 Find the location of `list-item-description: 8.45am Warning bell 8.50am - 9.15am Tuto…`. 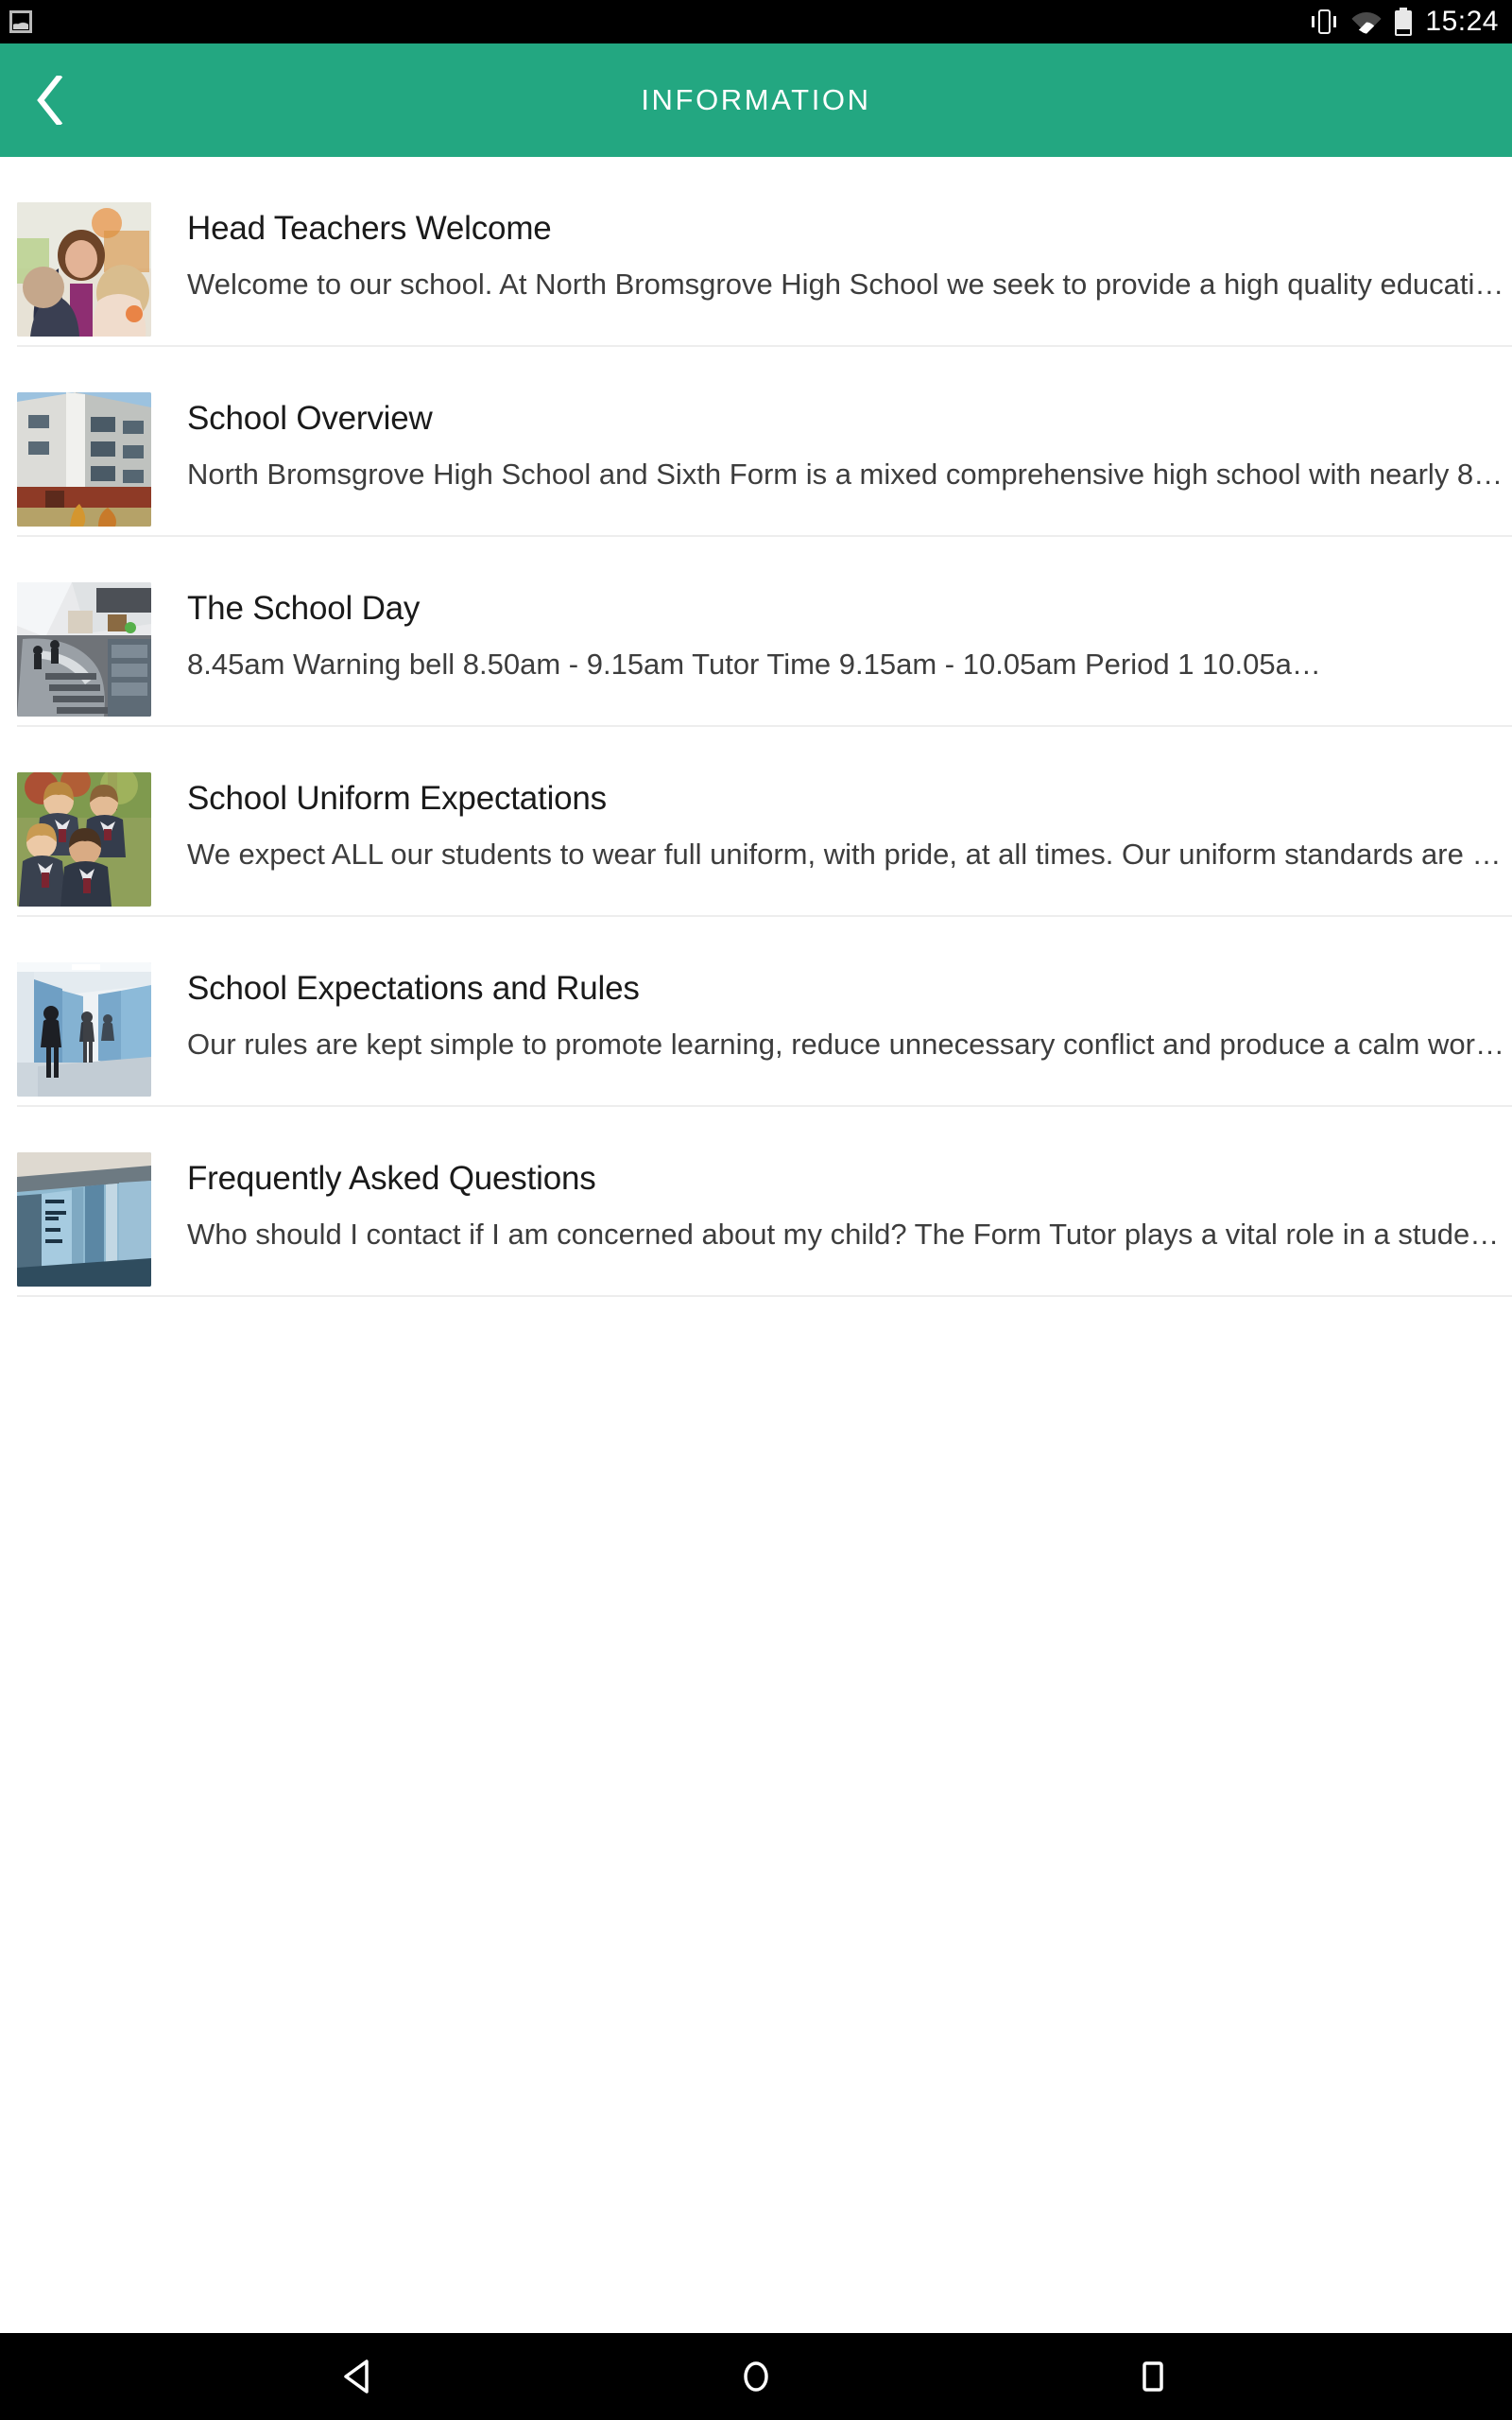

list-item-description: 8.45am Warning bell 8.50am - 9.15am Tuto… is located at coordinates (754, 665).